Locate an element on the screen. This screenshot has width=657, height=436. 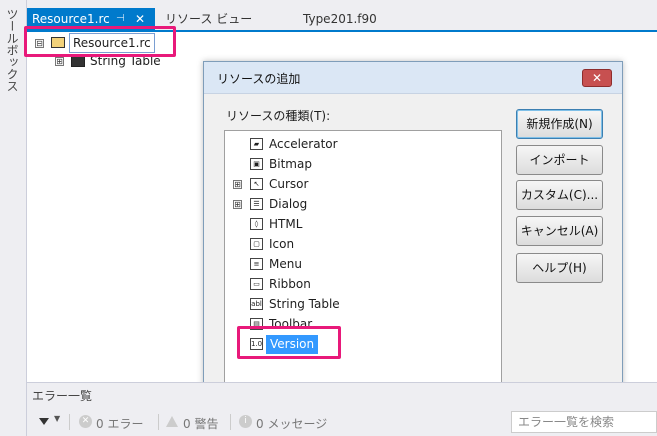
icon-resource-icon: ▢ is located at coordinates (256, 244).